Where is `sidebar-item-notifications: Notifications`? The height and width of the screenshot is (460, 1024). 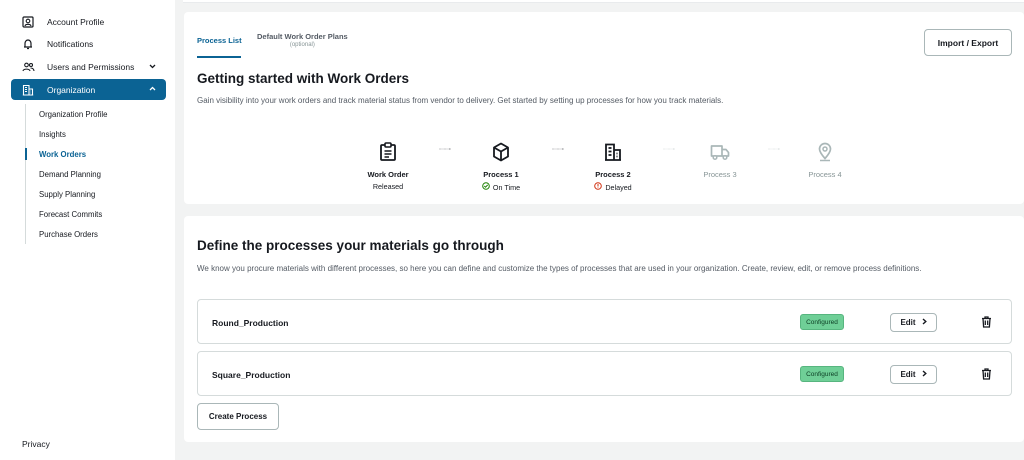 sidebar-item-notifications: Notifications is located at coordinates (88, 44).